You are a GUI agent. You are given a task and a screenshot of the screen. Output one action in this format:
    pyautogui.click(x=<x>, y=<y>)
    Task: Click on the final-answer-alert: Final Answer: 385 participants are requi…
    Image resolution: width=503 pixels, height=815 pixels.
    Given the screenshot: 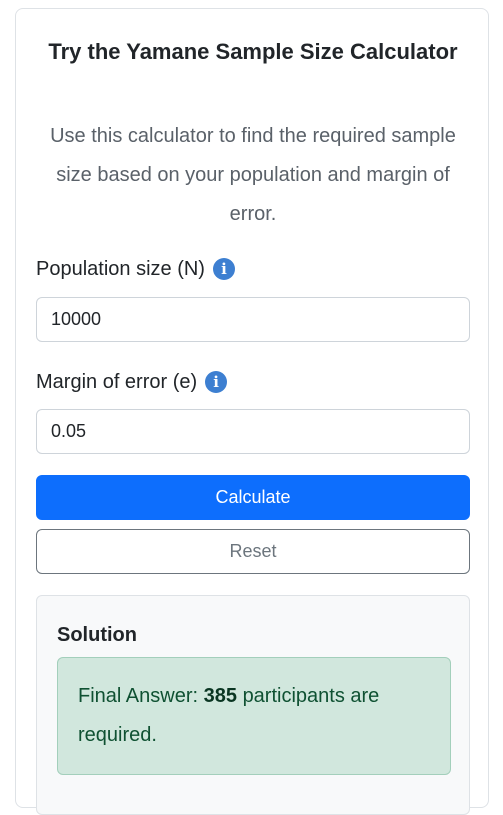 What is the action you would take?
    pyautogui.click(x=254, y=716)
    